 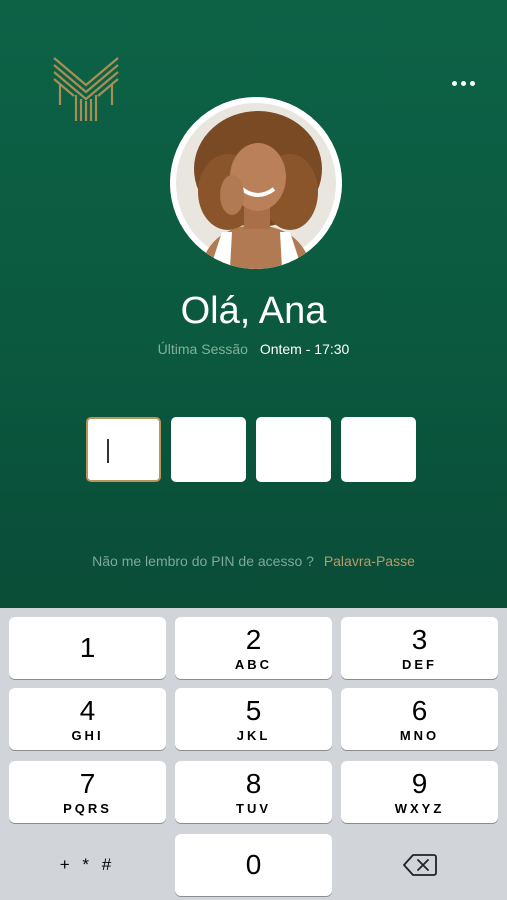 I want to click on symbols-label: + * #, so click(x=87, y=864).